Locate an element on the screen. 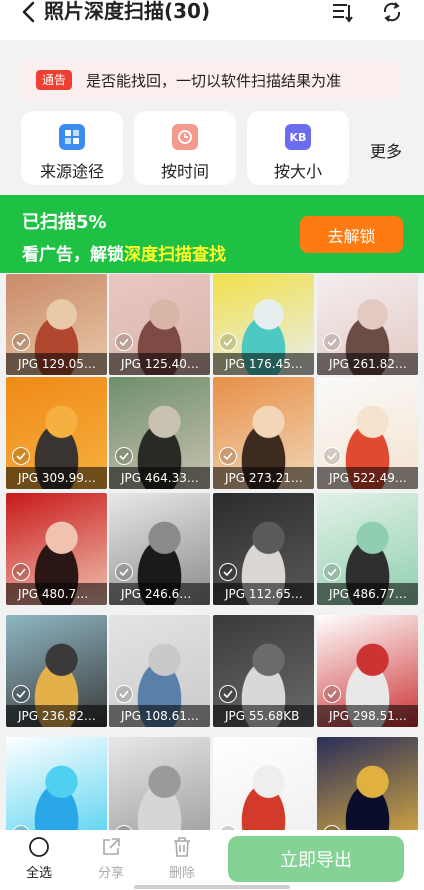  photo-tile: JPG 55.68KB is located at coordinates (263, 671).